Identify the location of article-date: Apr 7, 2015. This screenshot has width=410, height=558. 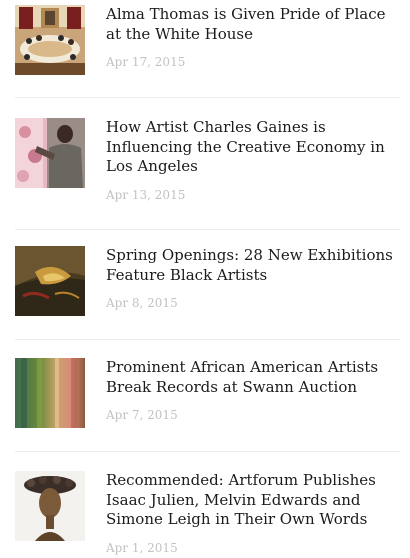
(142, 415).